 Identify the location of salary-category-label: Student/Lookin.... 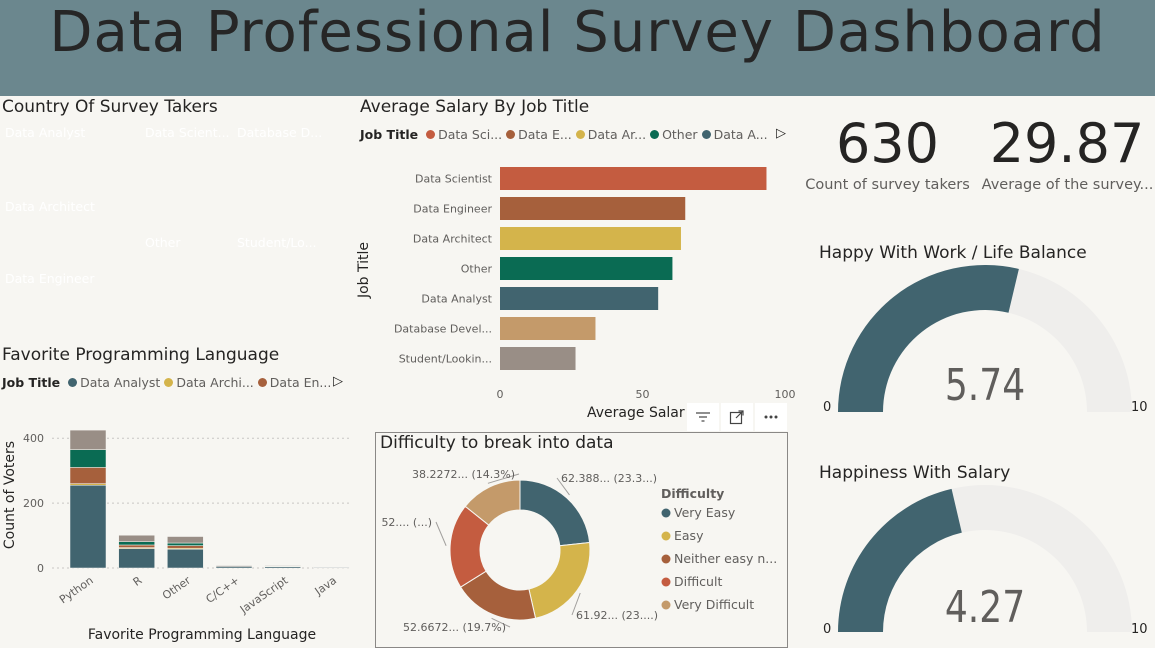
(445, 359).